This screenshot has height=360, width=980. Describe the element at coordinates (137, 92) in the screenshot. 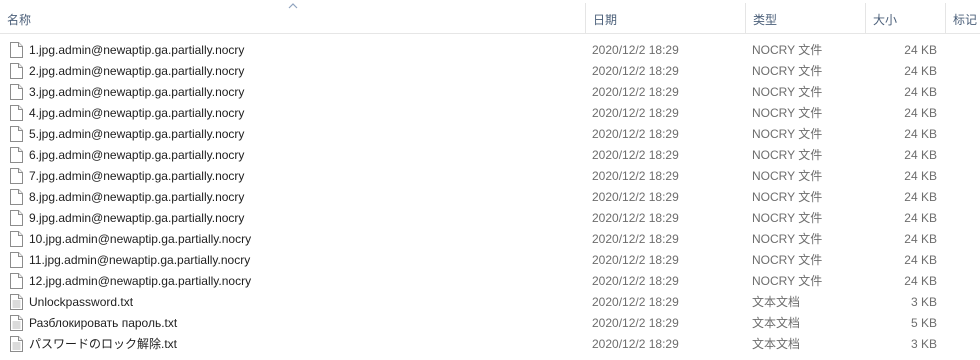

I see `file-name: 3.jpg.admin@newaptip.ga.partially.nocry` at that location.